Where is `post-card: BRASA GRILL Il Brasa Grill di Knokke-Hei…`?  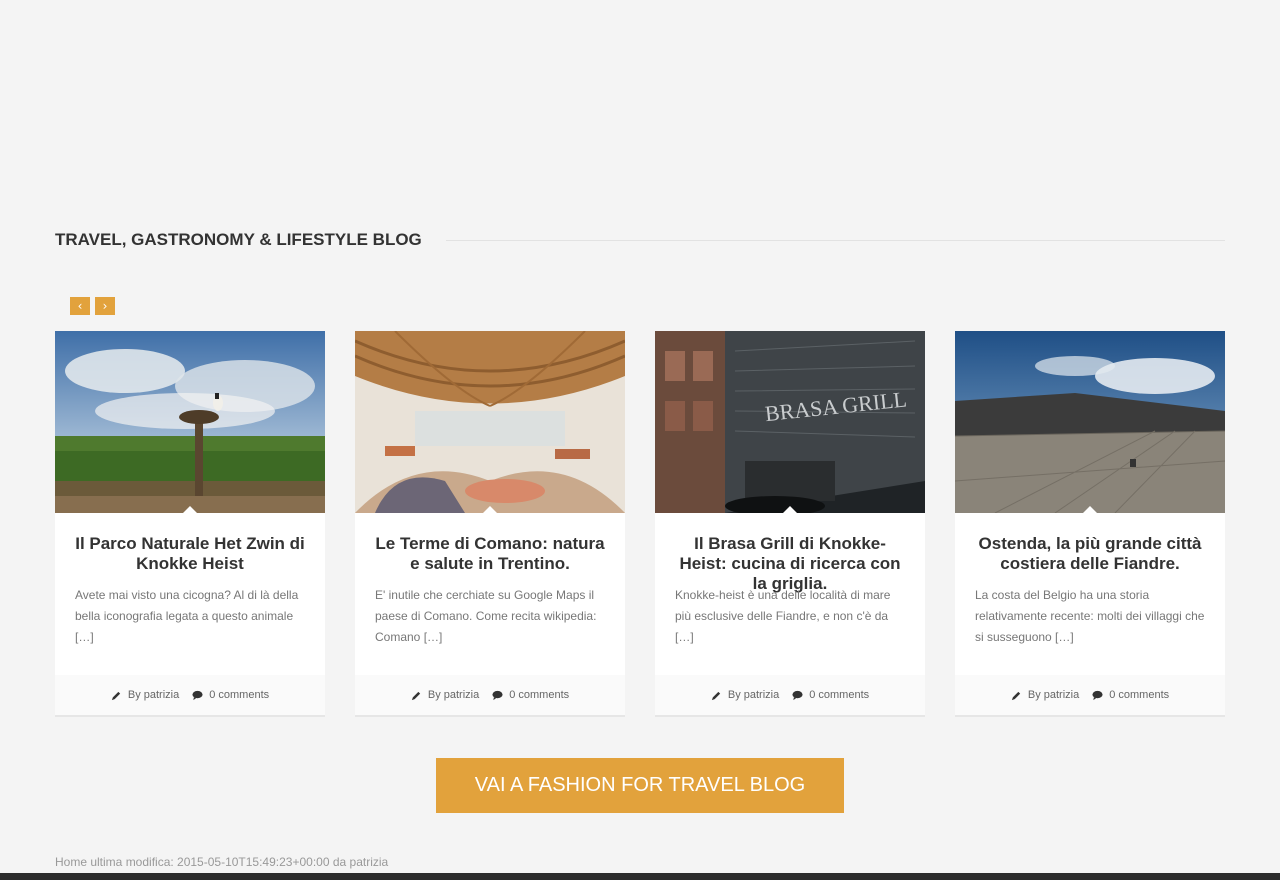
post-card: BRASA GRILL Il Brasa Grill di Knokke-Hei… is located at coordinates (790, 524).